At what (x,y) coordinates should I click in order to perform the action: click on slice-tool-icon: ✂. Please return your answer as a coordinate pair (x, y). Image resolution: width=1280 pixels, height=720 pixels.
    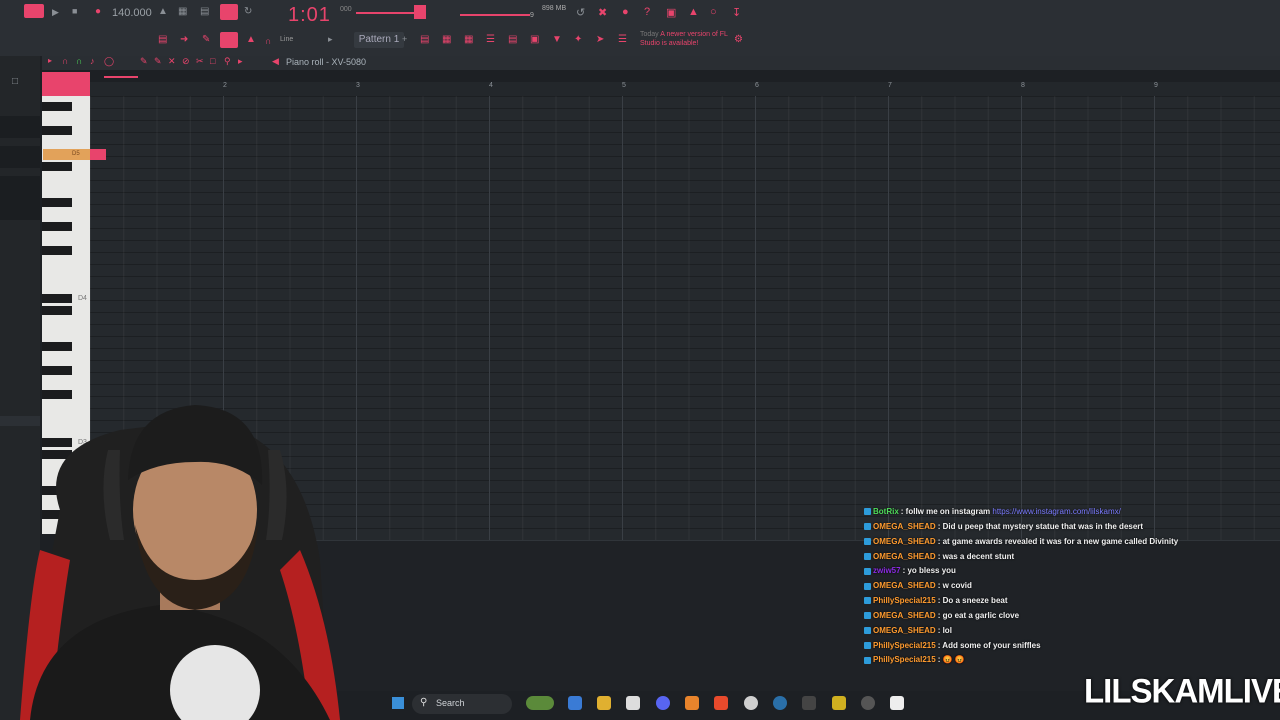
    Looking at the image, I should click on (200, 61).